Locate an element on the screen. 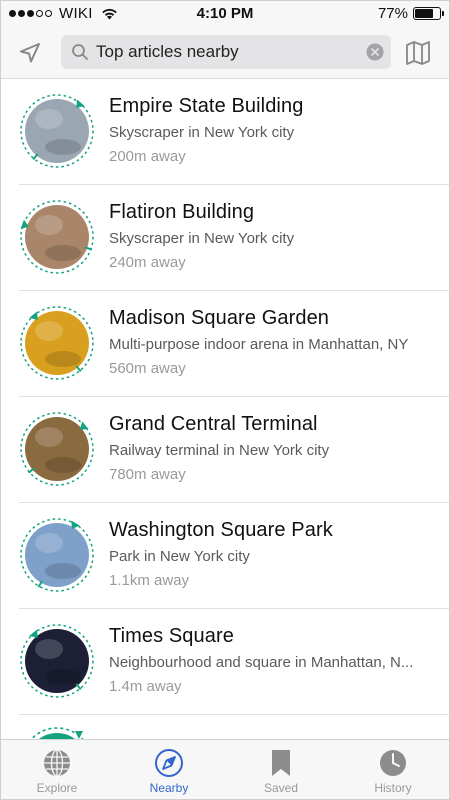  result-title: Madison Square Garden is located at coordinates (219, 318).